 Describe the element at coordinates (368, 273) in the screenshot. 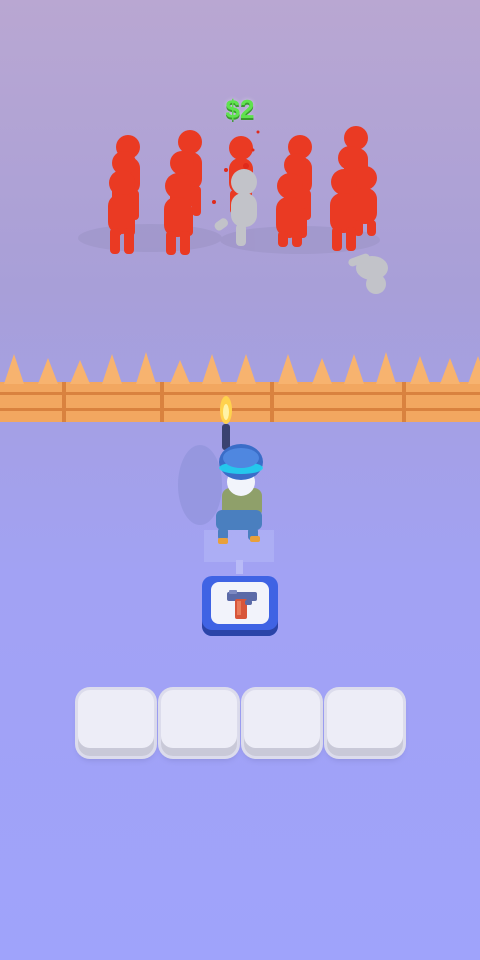

I see `knocked-down-enemy` at that location.